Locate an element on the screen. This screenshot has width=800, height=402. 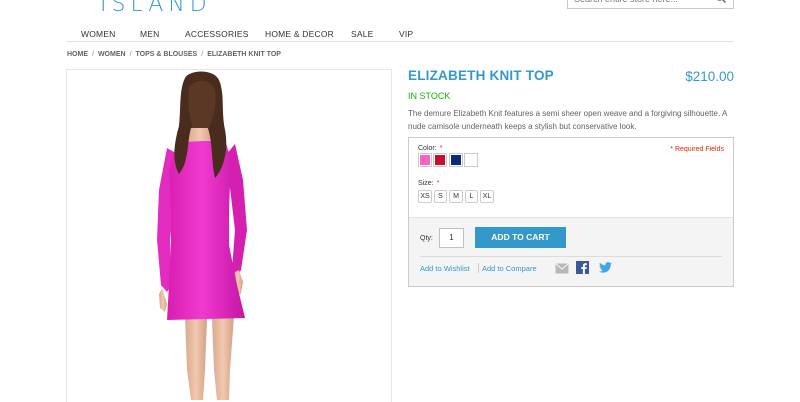
size-m: M is located at coordinates (456, 196).